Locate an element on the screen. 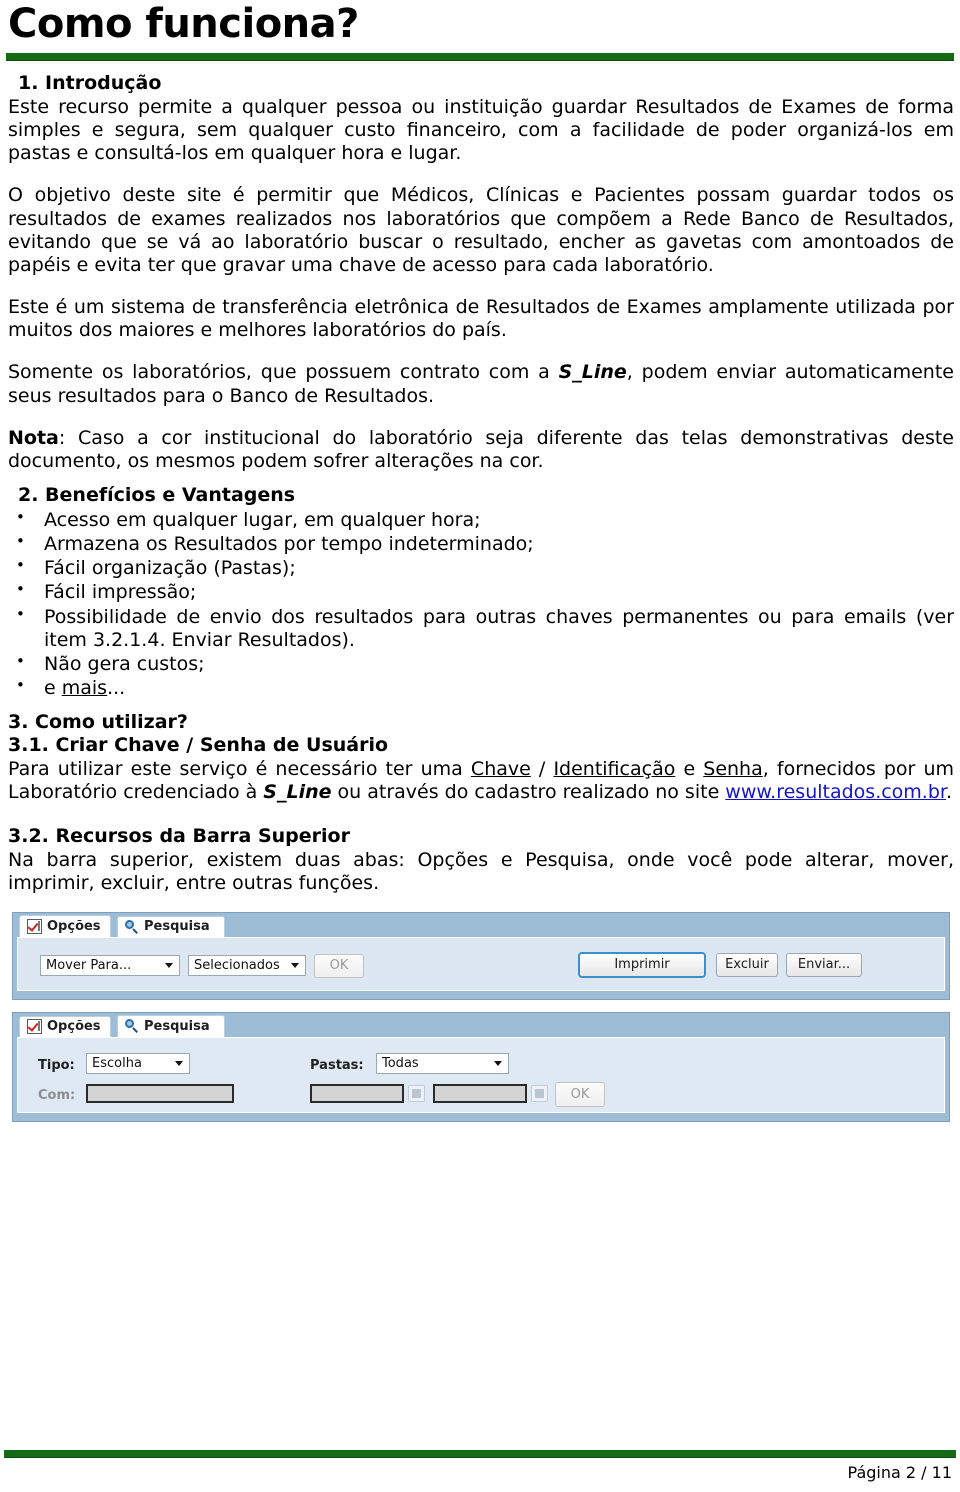  tipo-label: Tipo: is located at coordinates (56, 1065).